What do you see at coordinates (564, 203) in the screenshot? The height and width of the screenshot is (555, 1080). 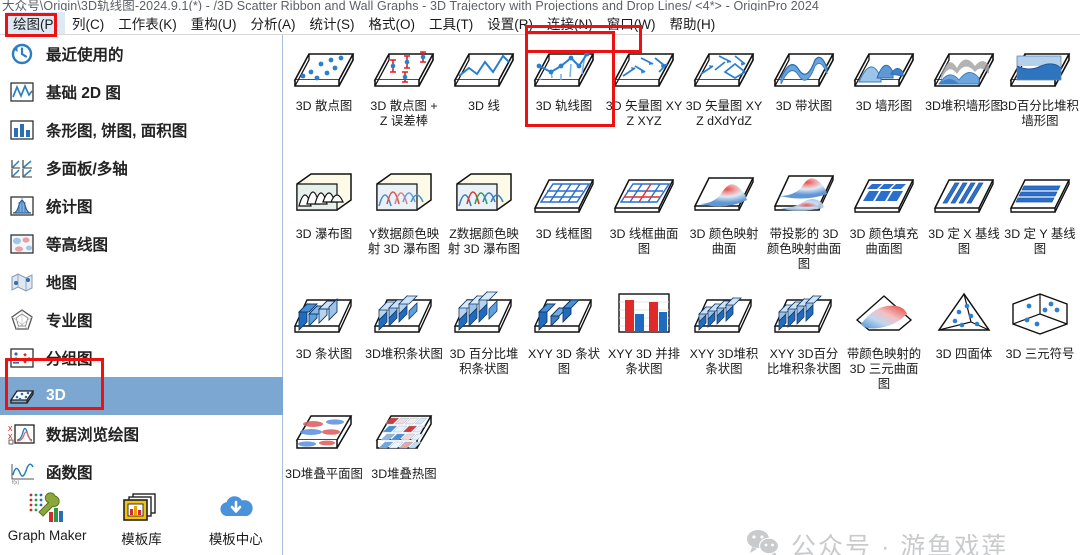 I see `gallery-item-3d-wireframe: 3D 线框图` at bounding box center [564, 203].